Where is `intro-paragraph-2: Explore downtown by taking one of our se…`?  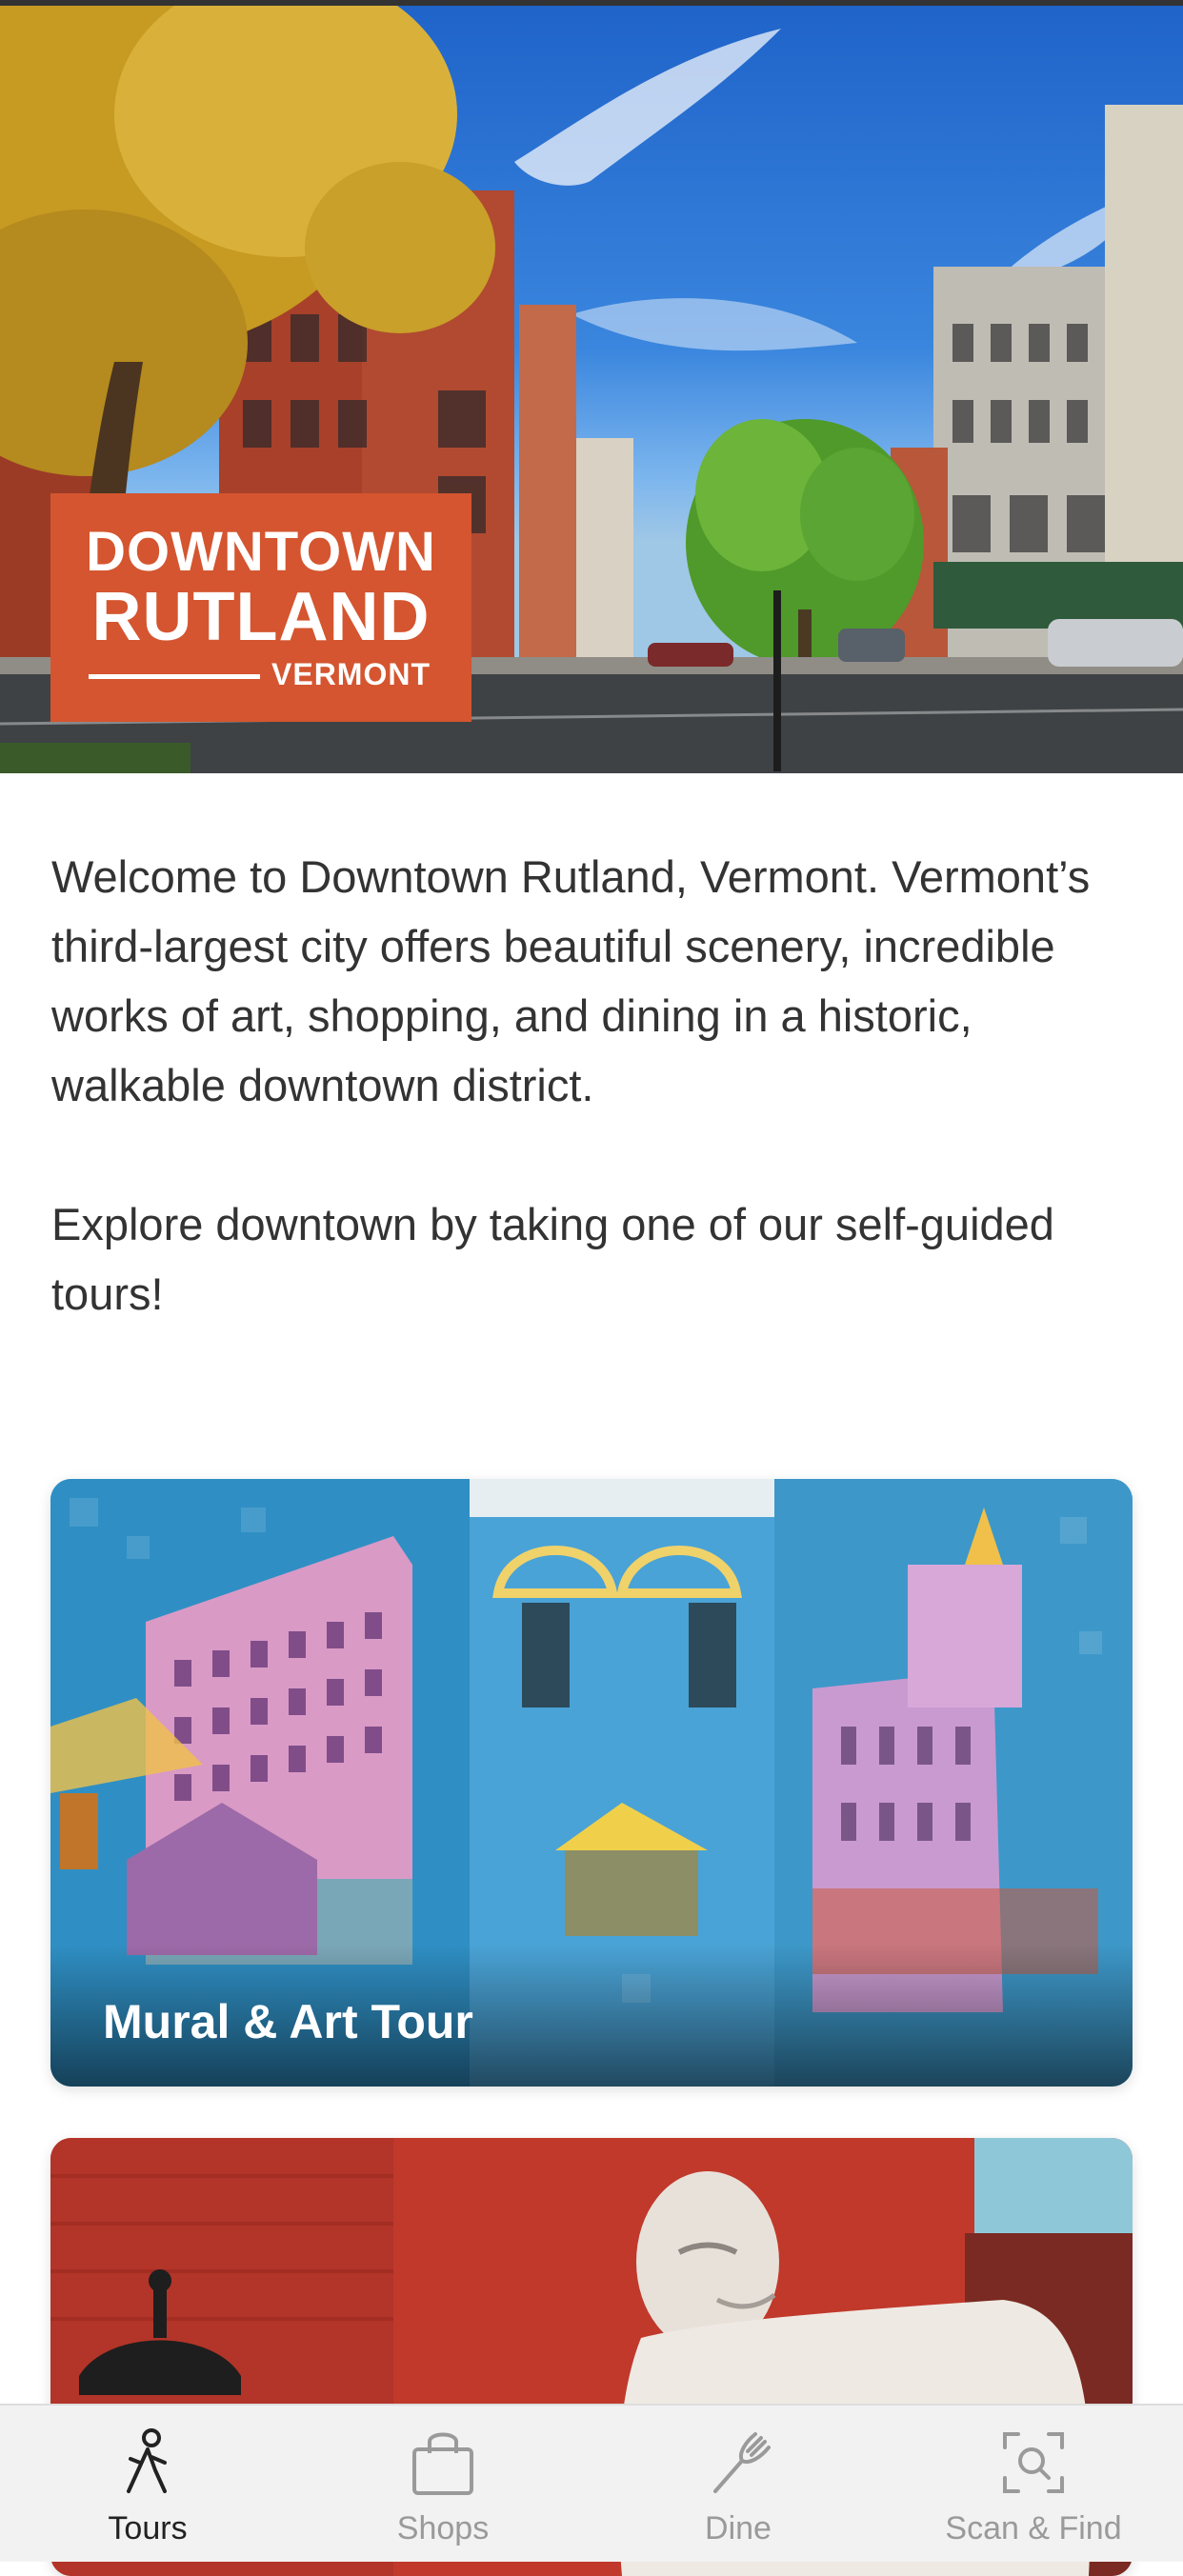
intro-paragraph-2: Explore downtown by taking one of our se… is located at coordinates (553, 1259).